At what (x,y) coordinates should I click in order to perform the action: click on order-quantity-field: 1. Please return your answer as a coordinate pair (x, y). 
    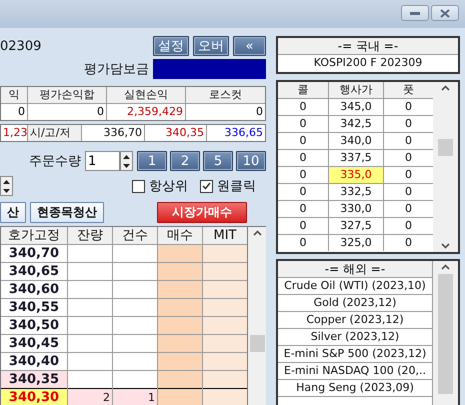
    Looking at the image, I should click on (102, 161).